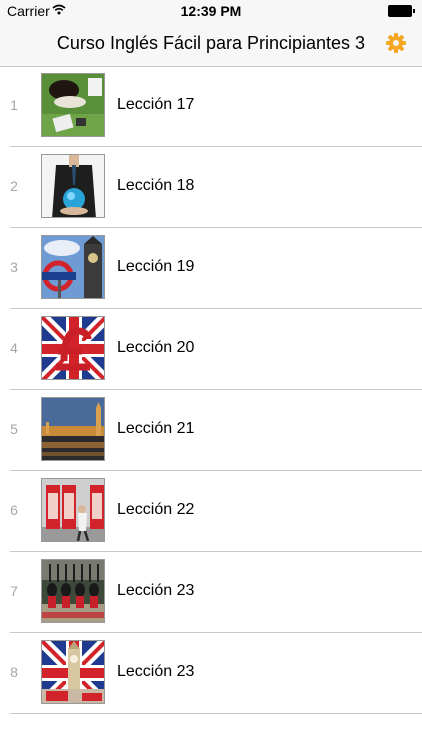 This screenshot has width=422, height=750. Describe the element at coordinates (14, 429) in the screenshot. I see `lesson-number: 5` at that location.